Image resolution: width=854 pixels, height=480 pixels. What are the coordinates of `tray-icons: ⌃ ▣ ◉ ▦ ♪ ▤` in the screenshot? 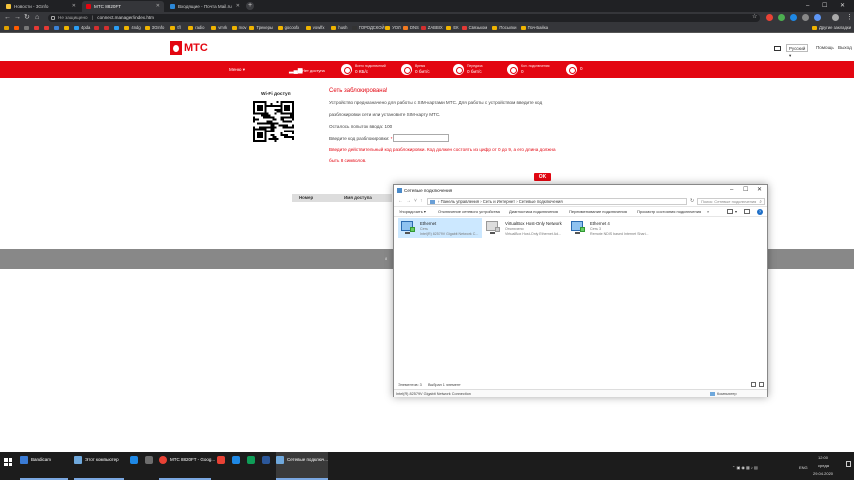 It's located at (745, 467).